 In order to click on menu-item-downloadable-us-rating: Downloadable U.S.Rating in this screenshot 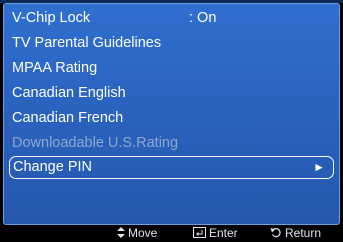, I will do `click(171, 143)`.